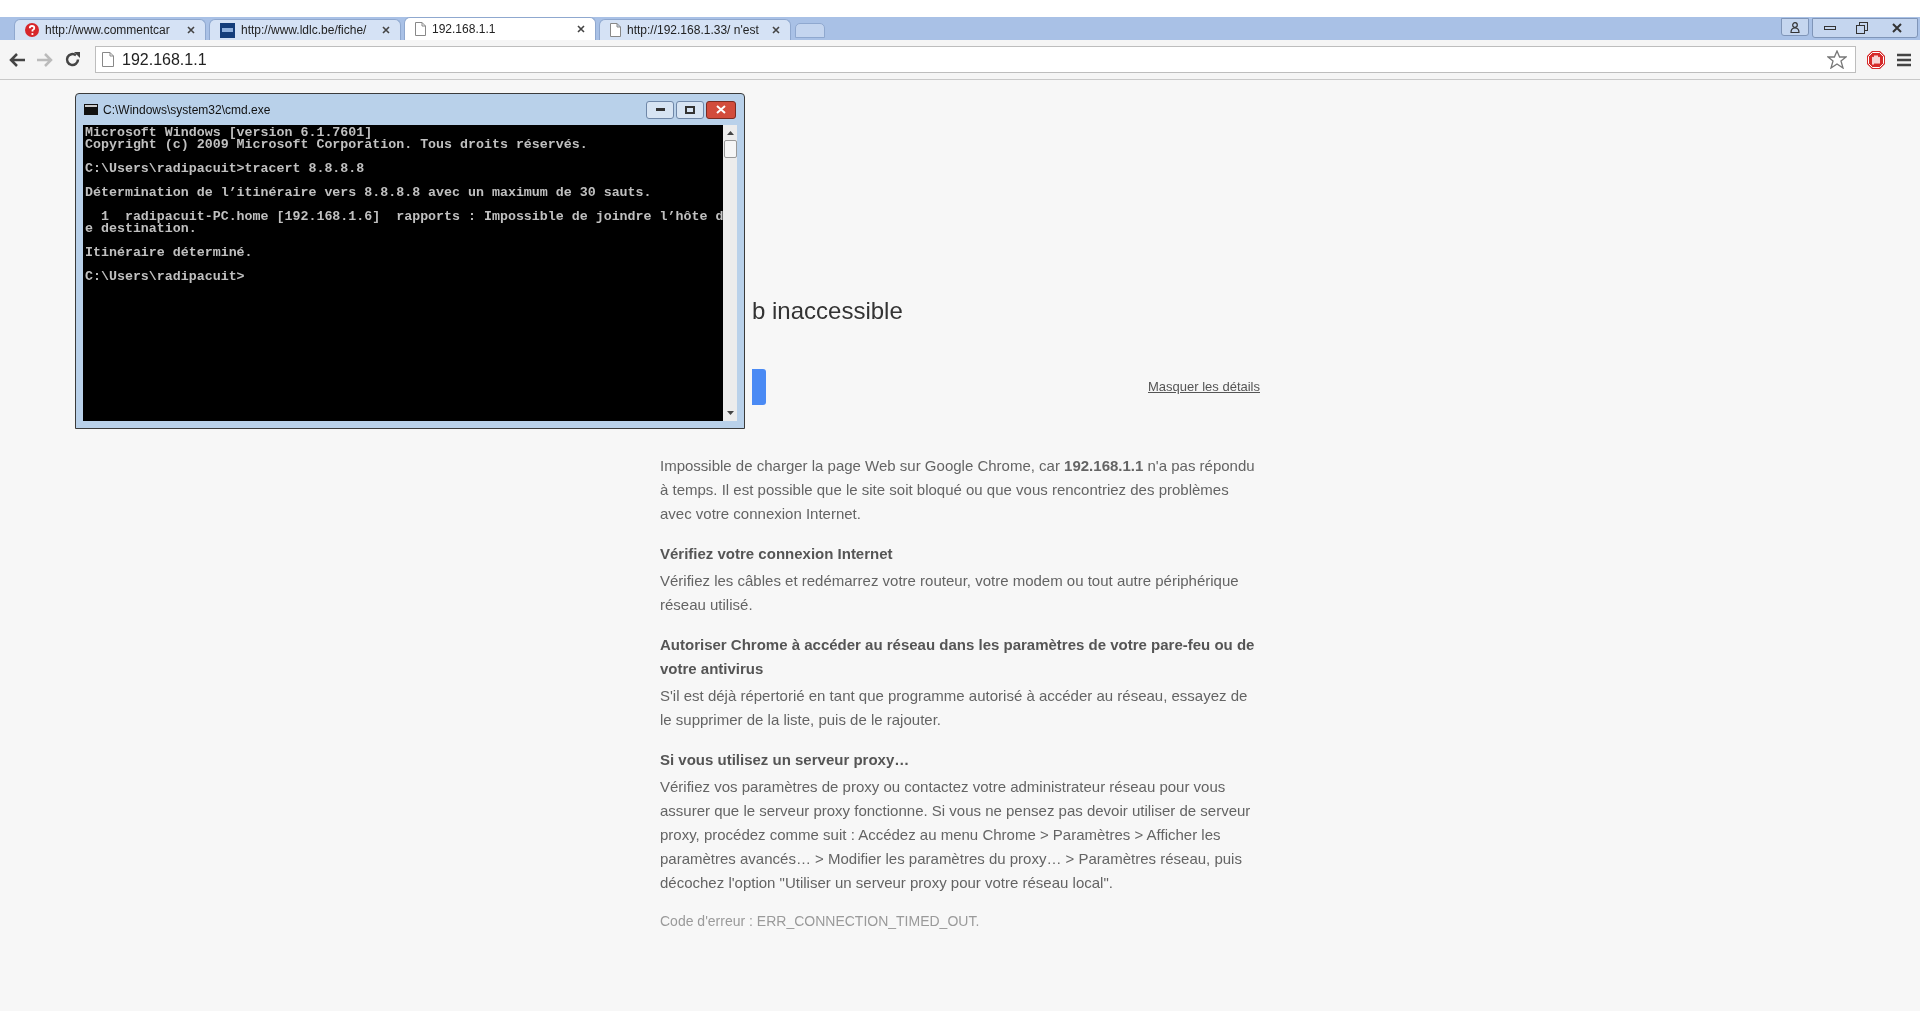 Image resolution: width=1920 pixels, height=1011 pixels. What do you see at coordinates (368, 193) in the screenshot?
I see `console-line: Détermination de l’itinéraire vers 8.8.8.8 avec un maximum de 30 sauts.` at bounding box center [368, 193].